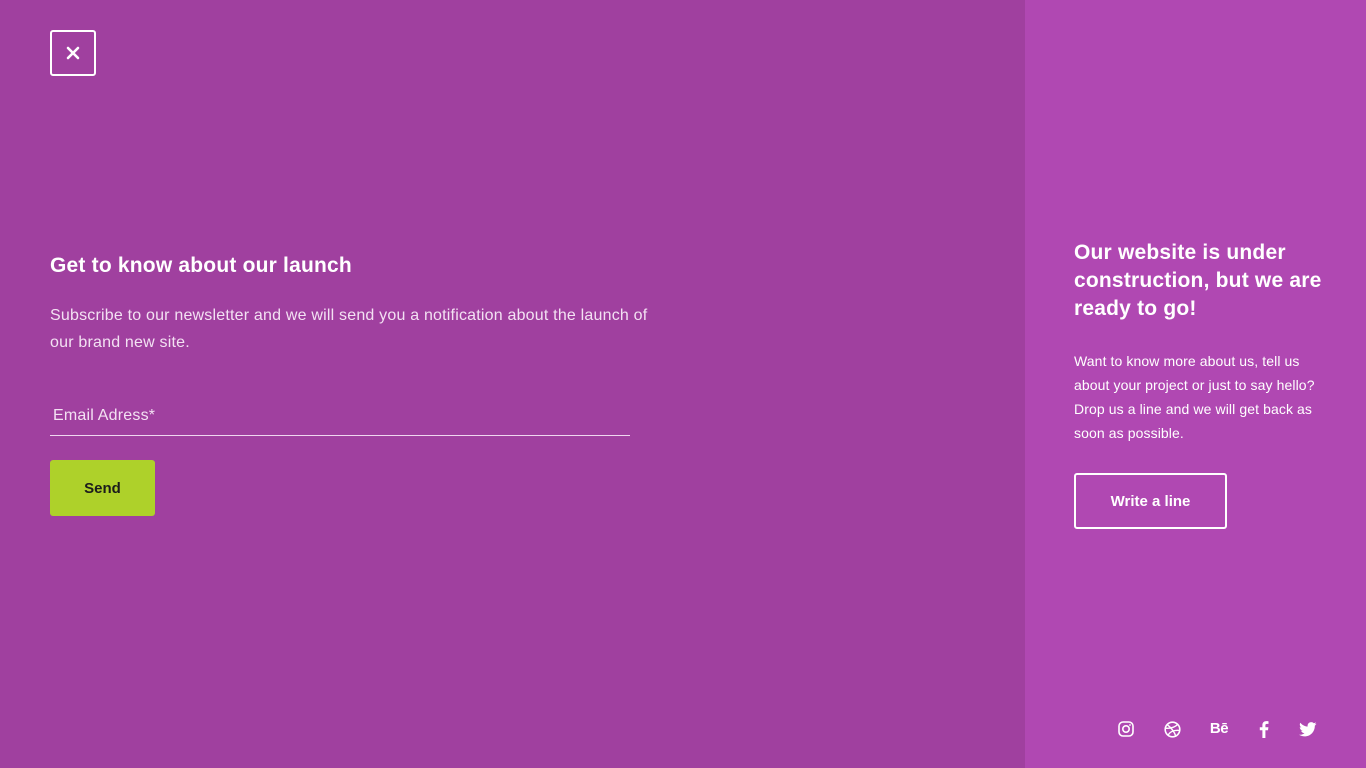 This screenshot has height=768, width=1366. I want to click on email-input, so click(340, 415).